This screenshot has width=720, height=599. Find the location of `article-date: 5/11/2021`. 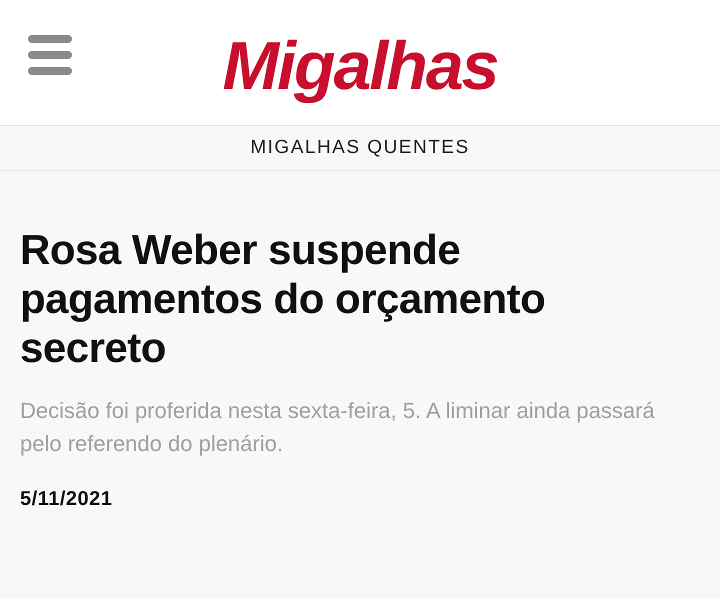

article-date: 5/11/2021 is located at coordinates (67, 499).